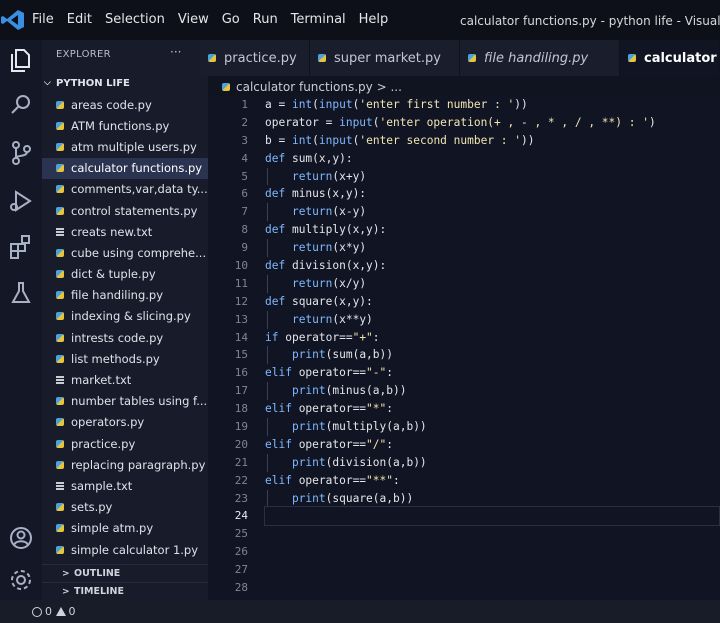  Describe the element at coordinates (490, 498) in the screenshot. I see `code-line: print(square(a,b))` at that location.